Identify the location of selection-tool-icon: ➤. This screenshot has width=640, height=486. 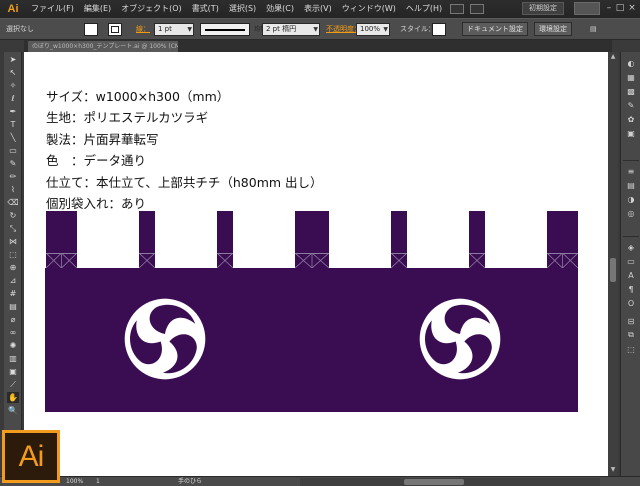
(13, 59).